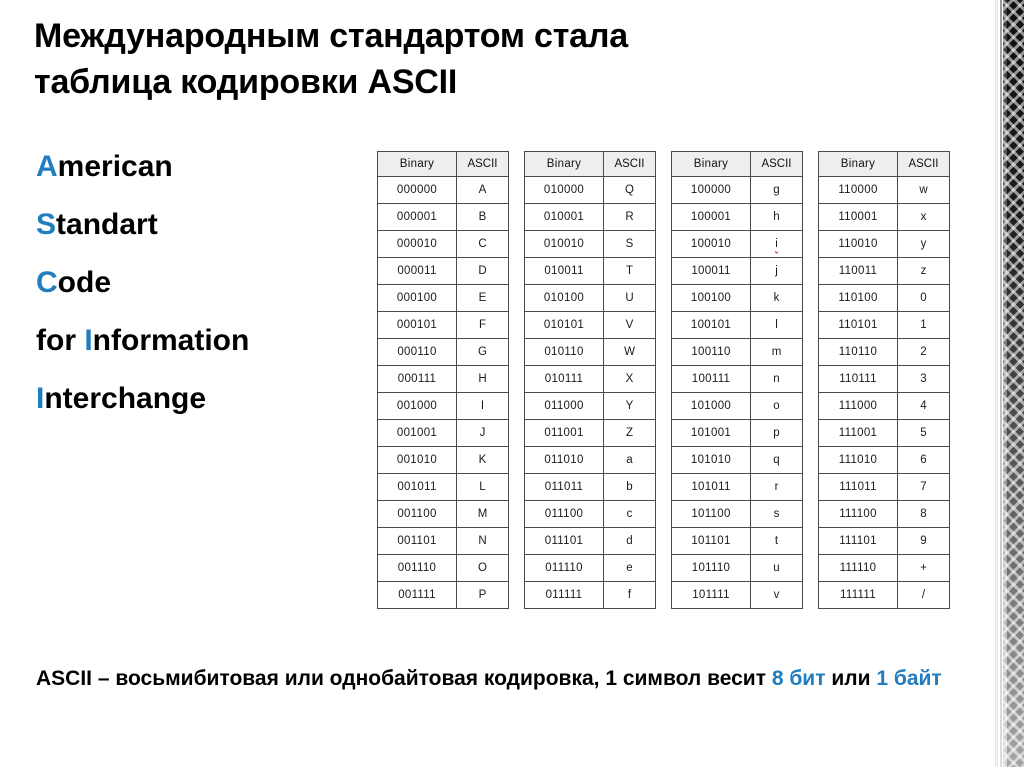 The width and height of the screenshot is (1024, 767). Describe the element at coordinates (923, 190) in the screenshot. I see `cell-ascii: w` at that location.